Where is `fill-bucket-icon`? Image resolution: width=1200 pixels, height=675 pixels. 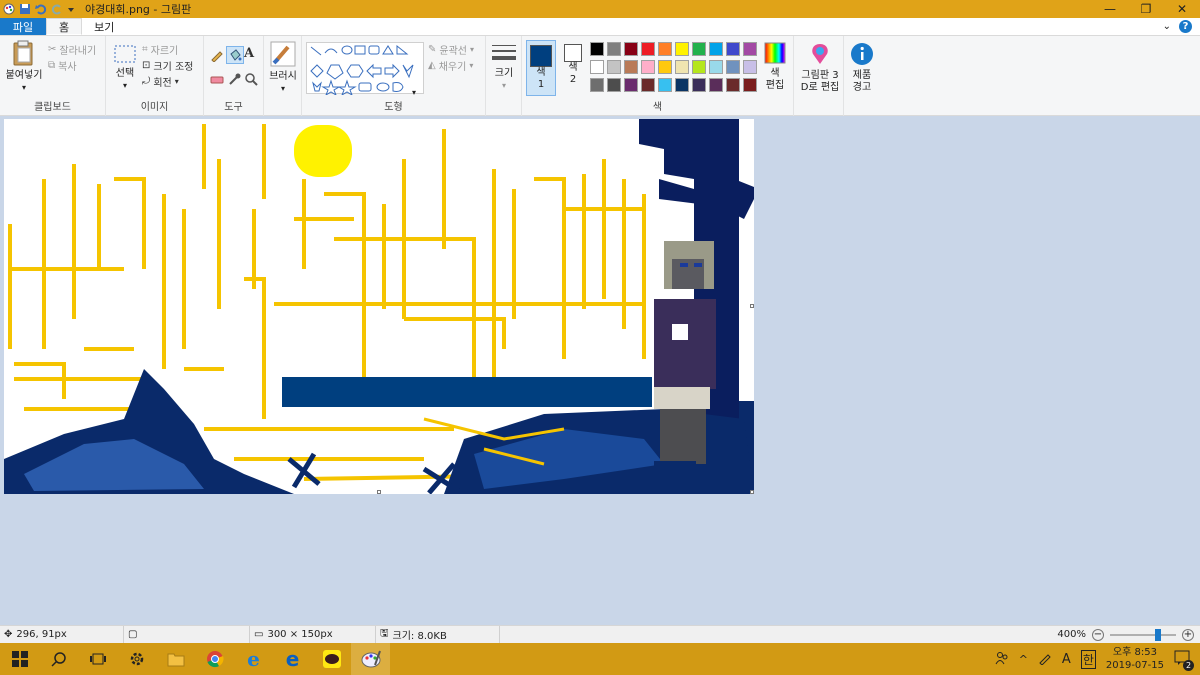
fill-bucket-icon is located at coordinates (235, 55).